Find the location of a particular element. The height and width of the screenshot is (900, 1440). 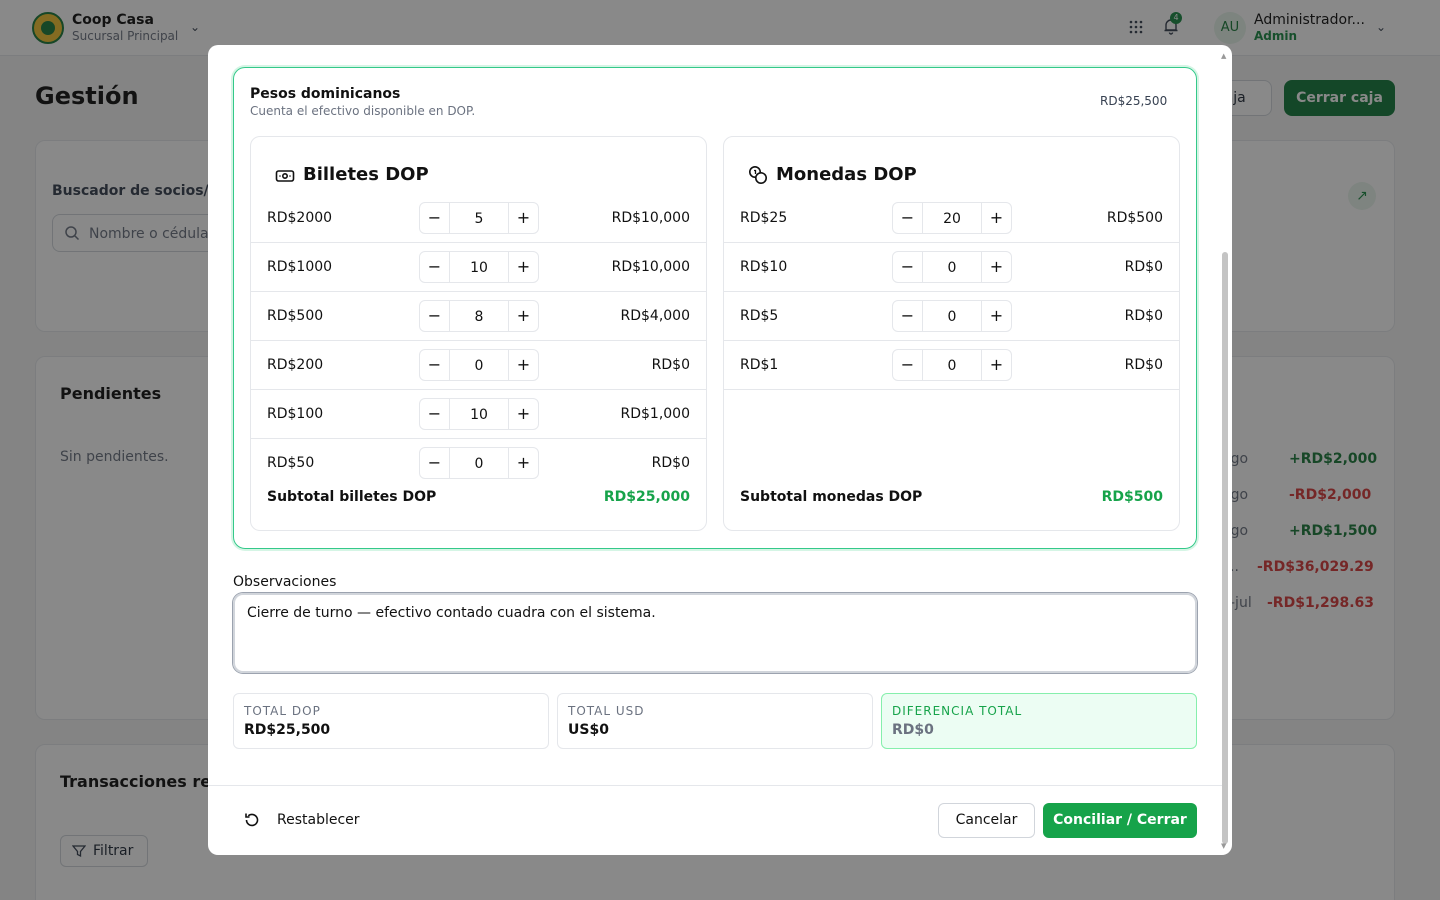

quantity-input: 20 is located at coordinates (952, 218).